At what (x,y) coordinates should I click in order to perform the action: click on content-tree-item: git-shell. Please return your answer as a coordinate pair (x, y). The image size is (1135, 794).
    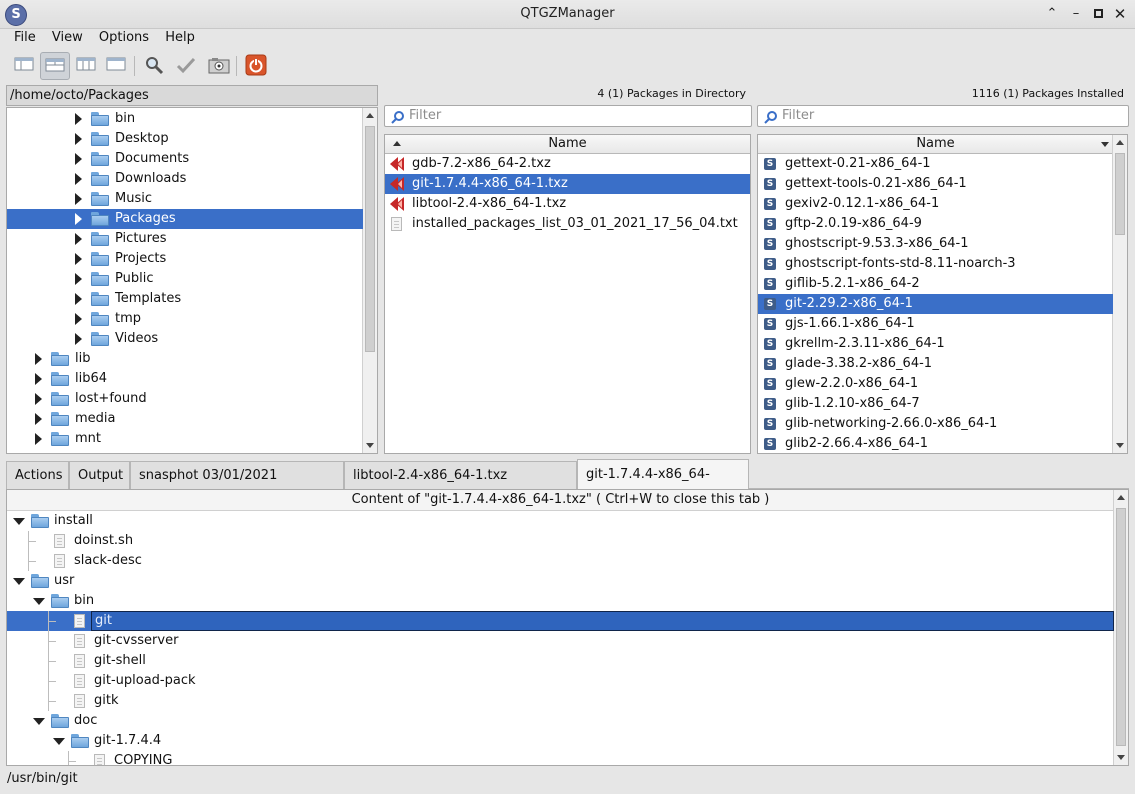
    Looking at the image, I should click on (560, 661).